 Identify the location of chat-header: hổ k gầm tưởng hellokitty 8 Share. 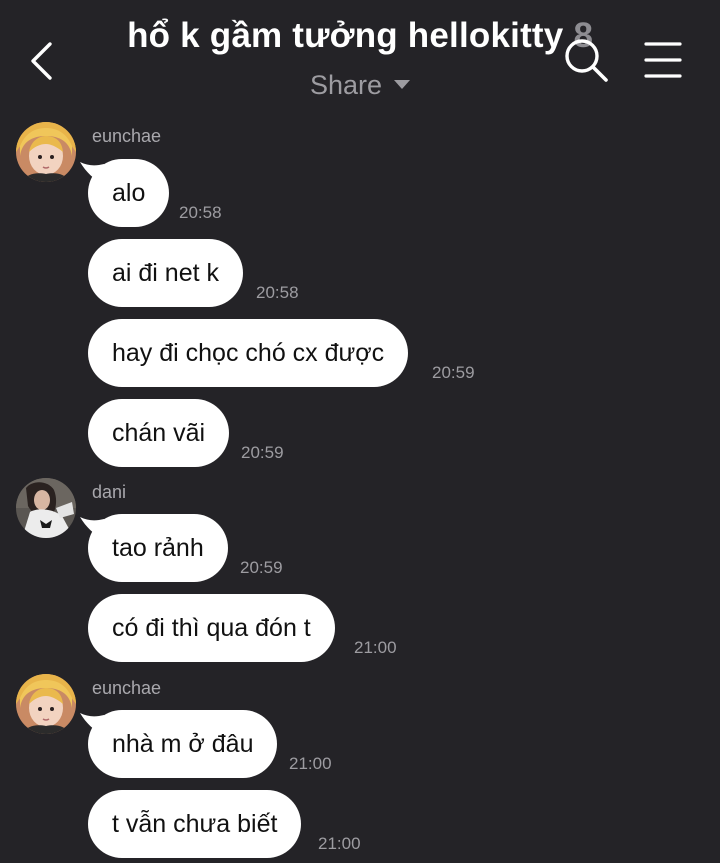
(360, 56).